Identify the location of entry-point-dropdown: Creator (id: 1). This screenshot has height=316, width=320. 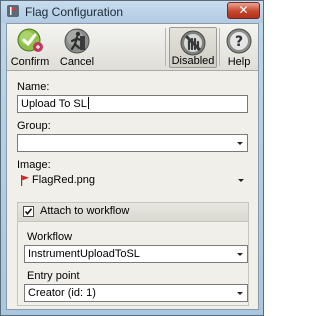
(136, 293).